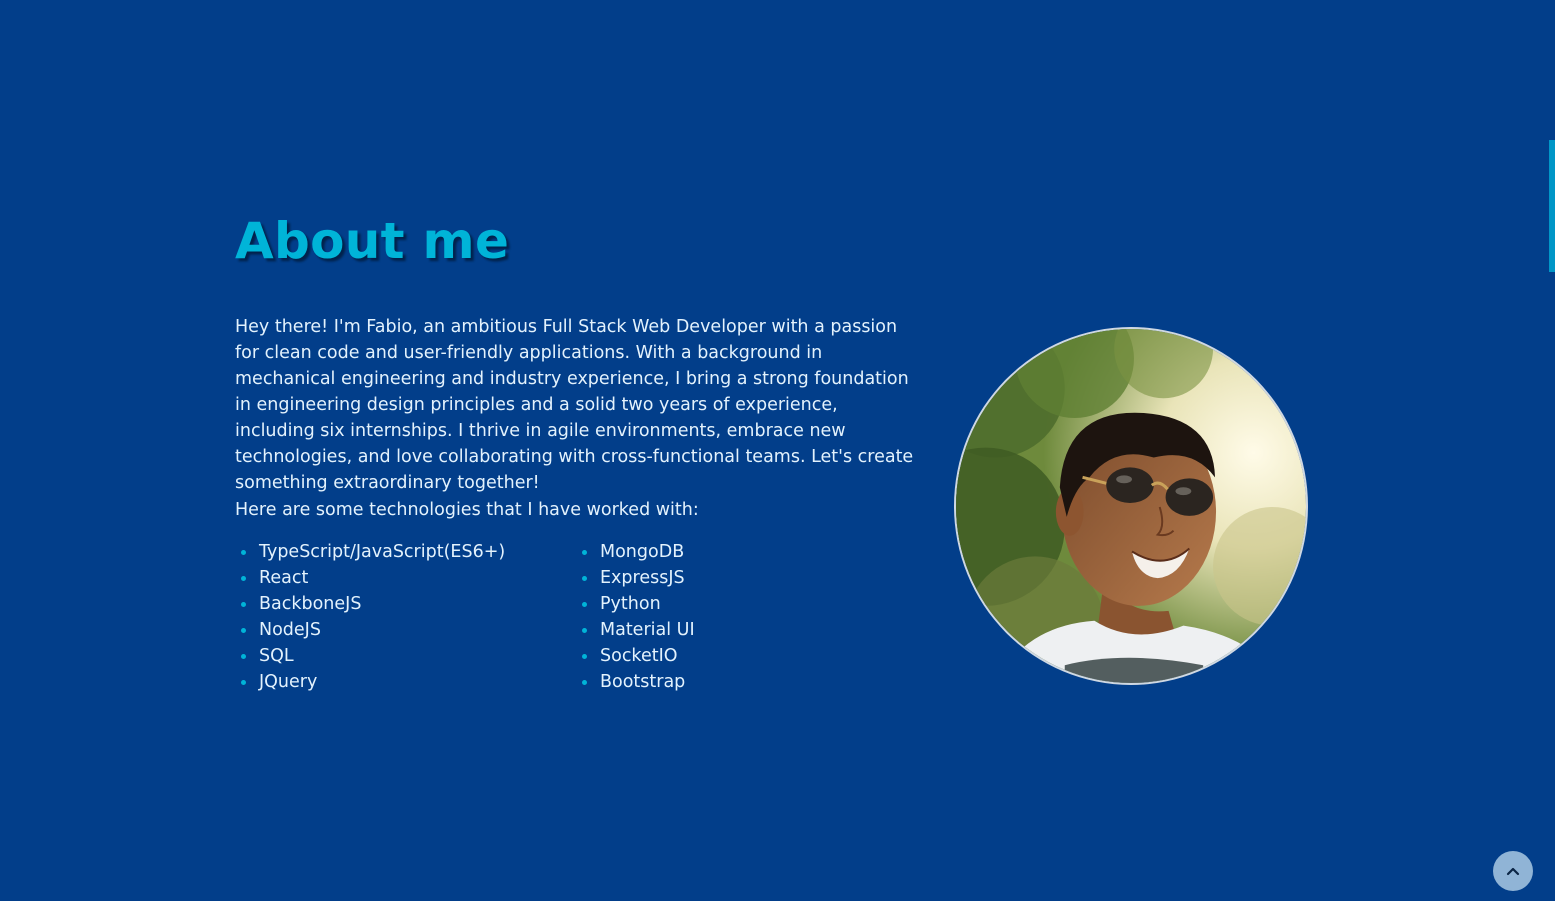 The image size is (1555, 901). What do you see at coordinates (638, 578) in the screenshot?
I see `tech-item: ExpressJS` at bounding box center [638, 578].